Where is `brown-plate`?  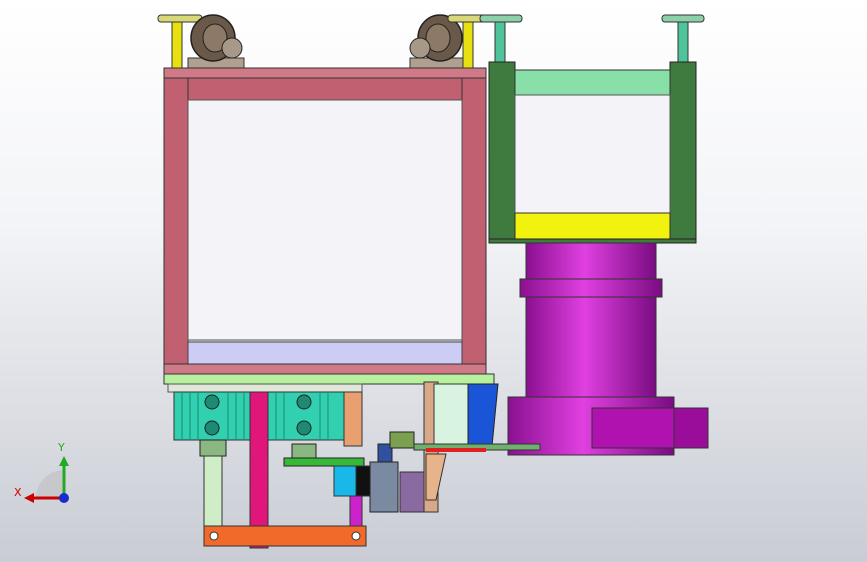 brown-plate is located at coordinates (413, 492).